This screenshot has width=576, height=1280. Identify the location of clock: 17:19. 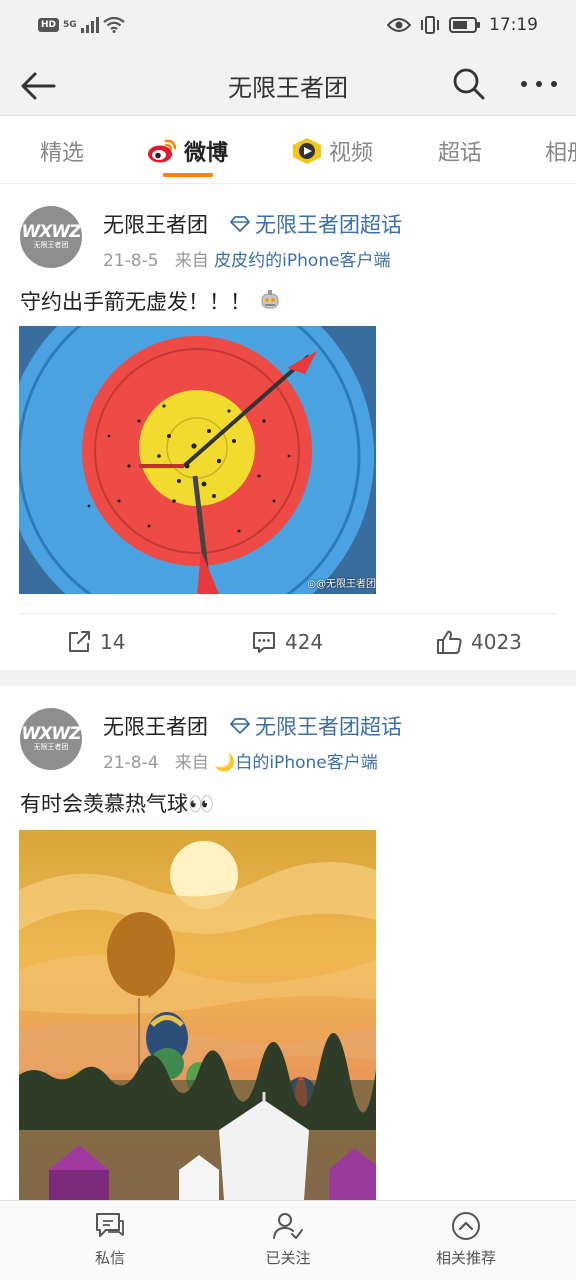
(513, 25).